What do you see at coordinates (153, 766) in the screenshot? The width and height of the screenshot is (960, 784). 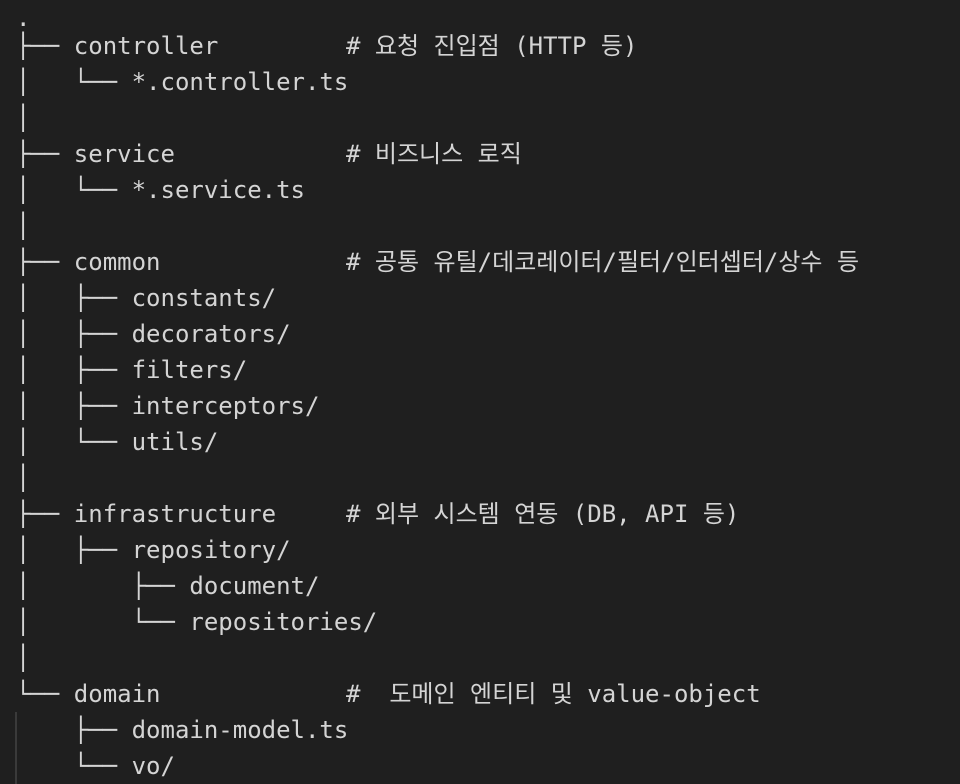 I see `folder-name: vo/` at bounding box center [153, 766].